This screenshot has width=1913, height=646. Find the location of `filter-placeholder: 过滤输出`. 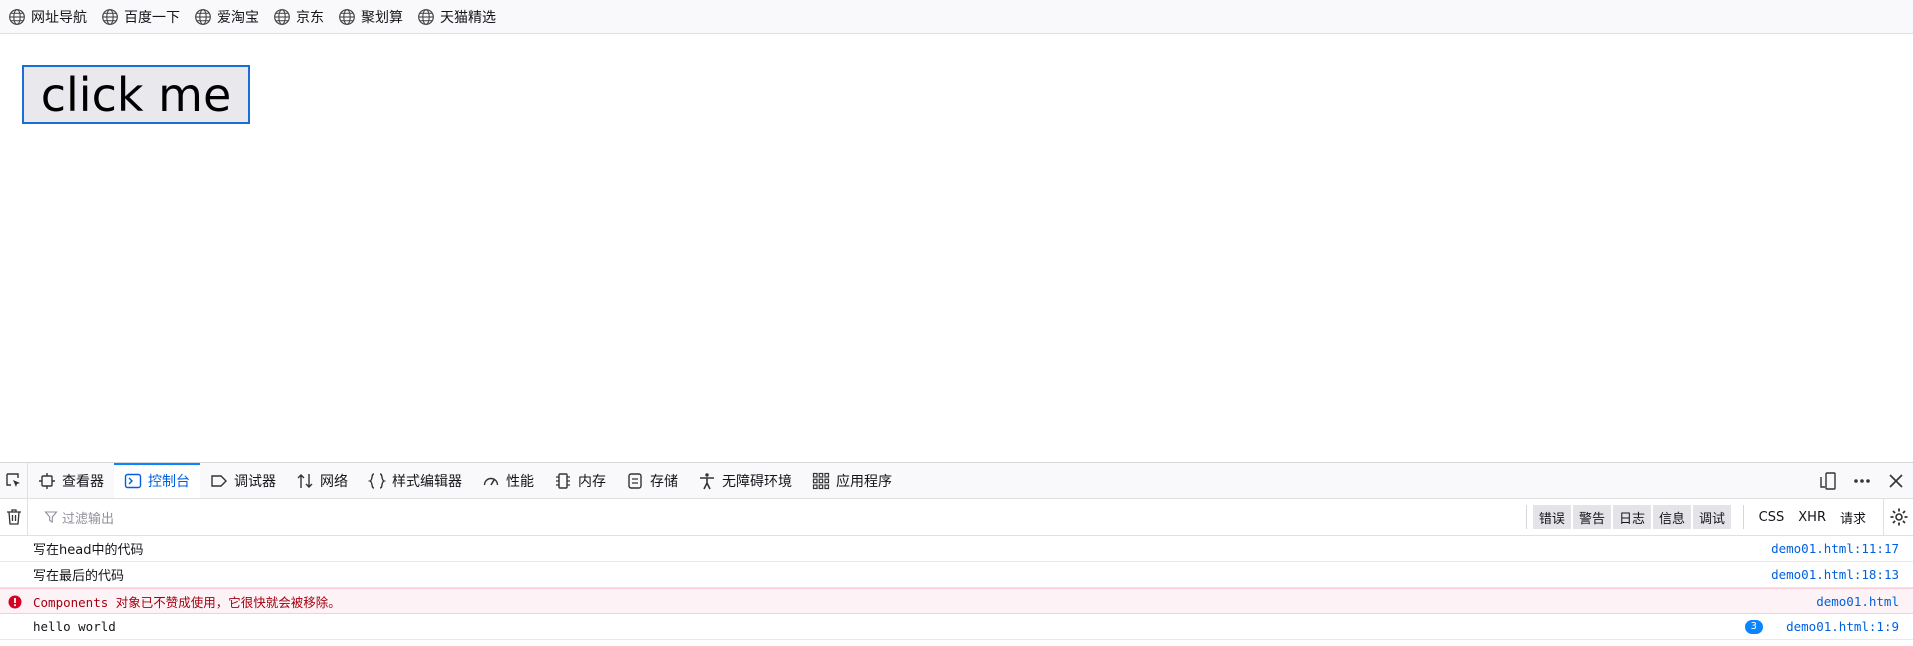

filter-placeholder: 过滤输出 is located at coordinates (88, 519).